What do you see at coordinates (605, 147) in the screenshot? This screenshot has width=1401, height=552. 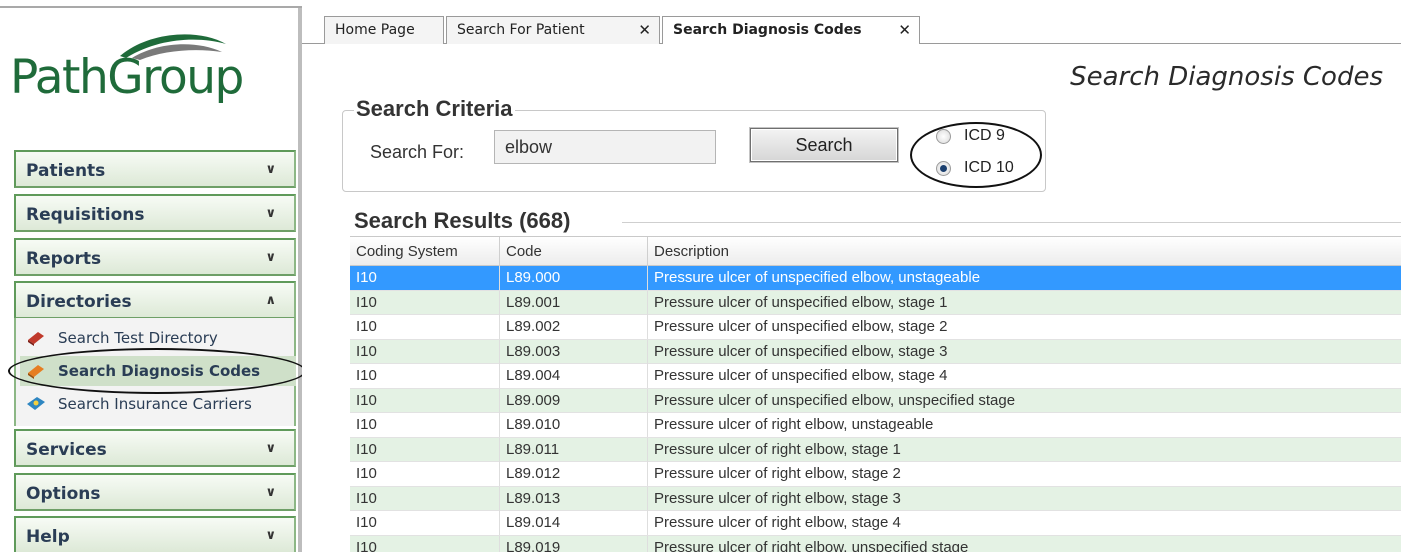 I see `search-input` at bounding box center [605, 147].